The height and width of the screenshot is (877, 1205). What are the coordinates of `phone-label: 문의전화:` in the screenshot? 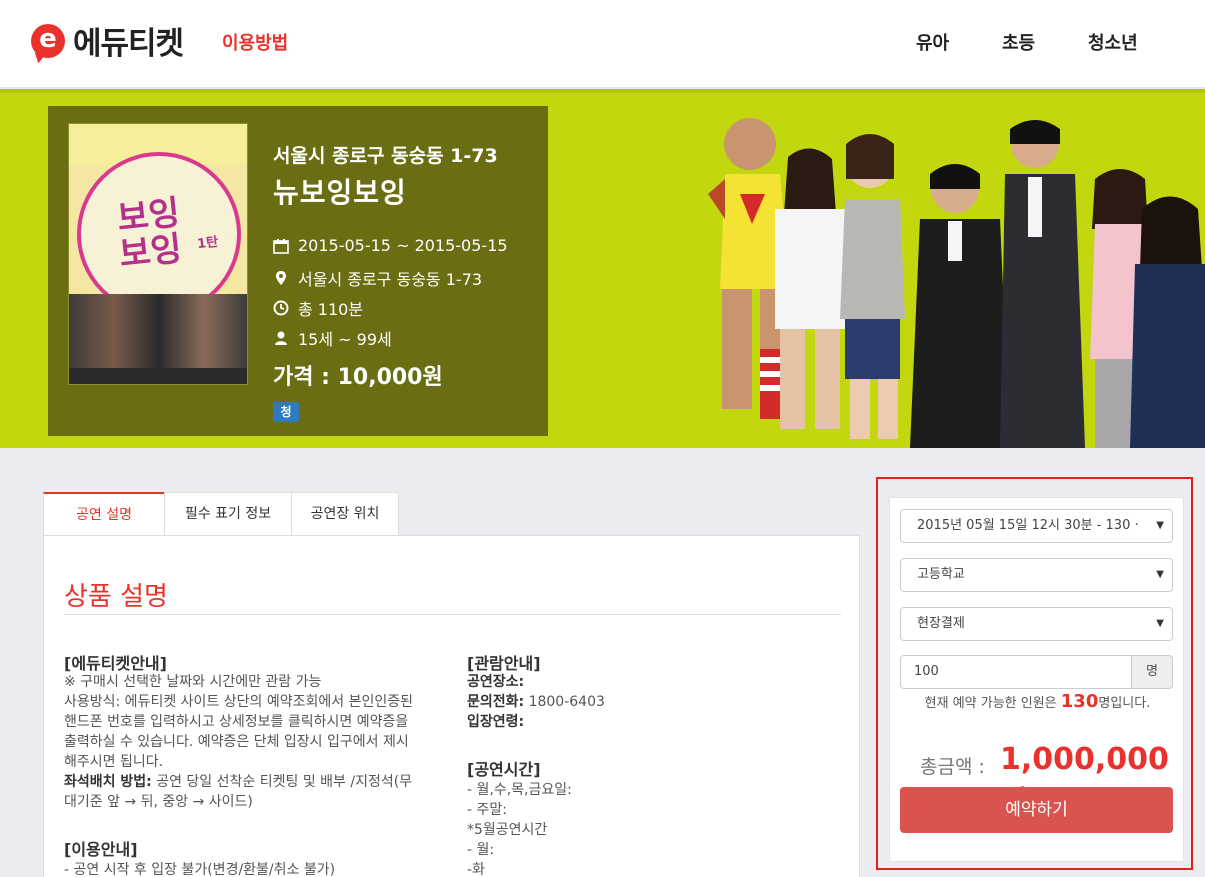 It's located at (496, 702).